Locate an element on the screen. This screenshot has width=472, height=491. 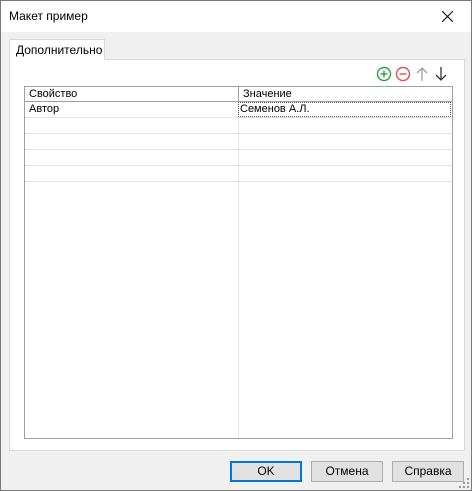
plus-circle-icon is located at coordinates (384, 74).